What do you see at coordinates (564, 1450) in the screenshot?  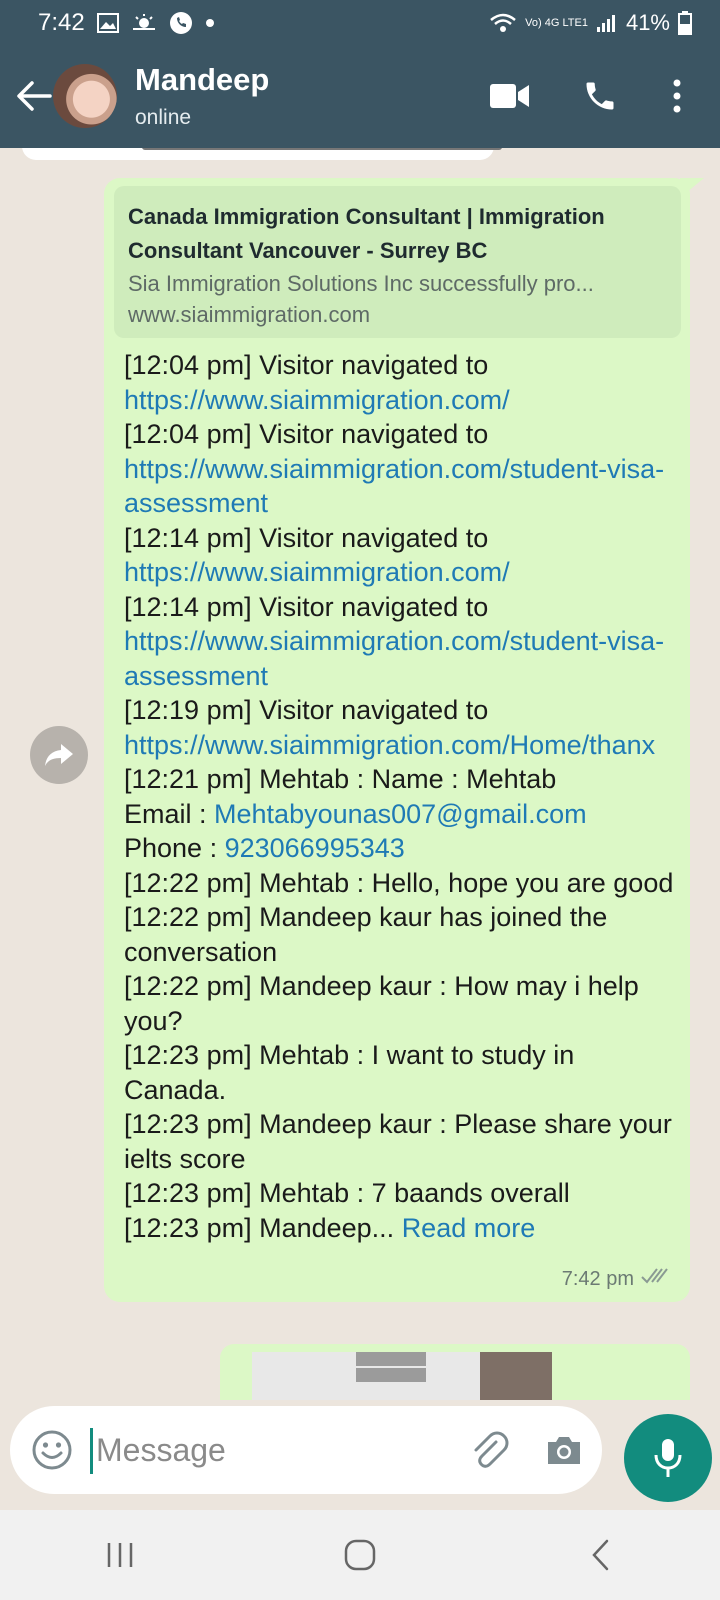 I see `camera-icon` at bounding box center [564, 1450].